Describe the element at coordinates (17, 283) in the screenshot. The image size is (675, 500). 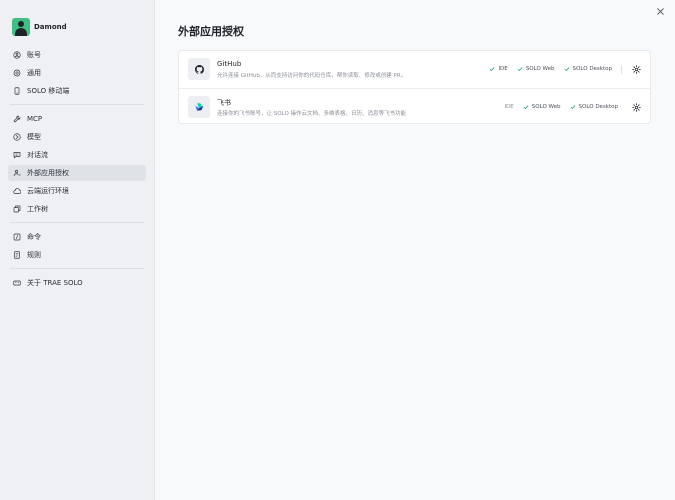
I see `trae-icon` at that location.